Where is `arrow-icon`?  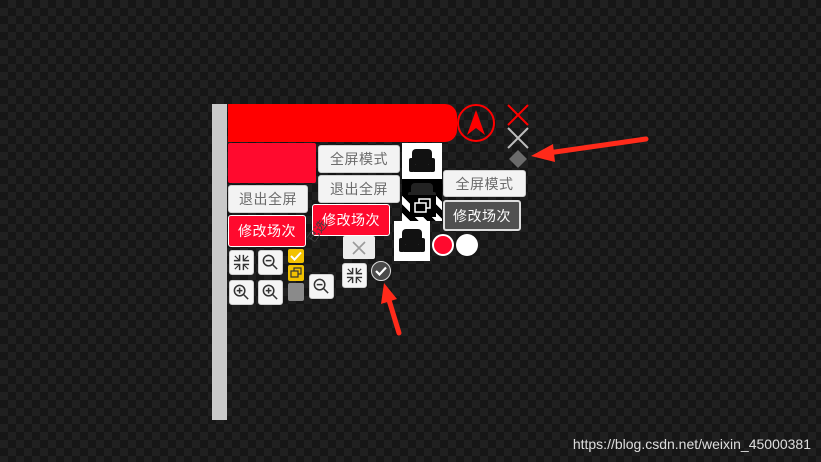
arrow-icon is located at coordinates (515, 236).